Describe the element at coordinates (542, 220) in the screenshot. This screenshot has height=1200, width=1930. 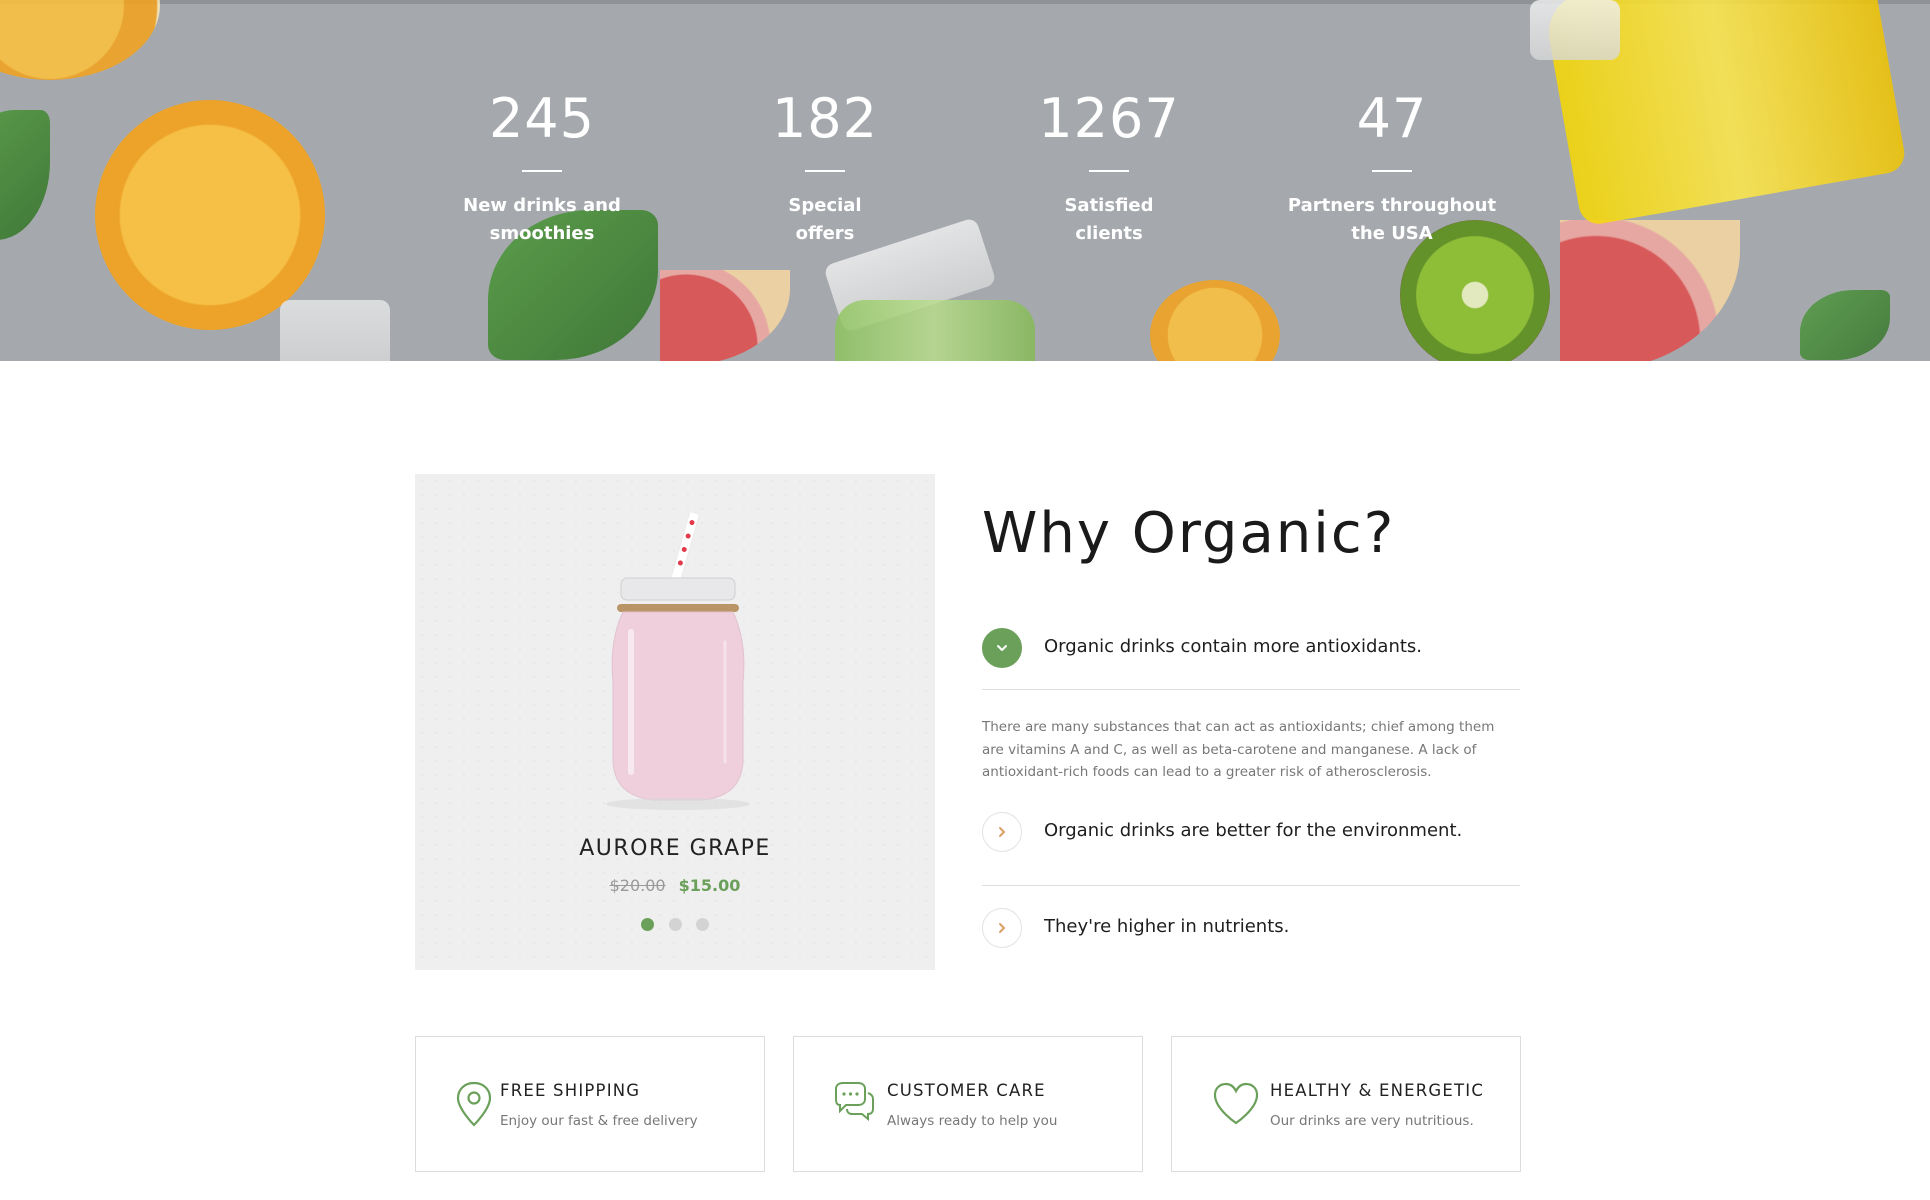
I see `stat-label: New drinks and smoothies` at that location.